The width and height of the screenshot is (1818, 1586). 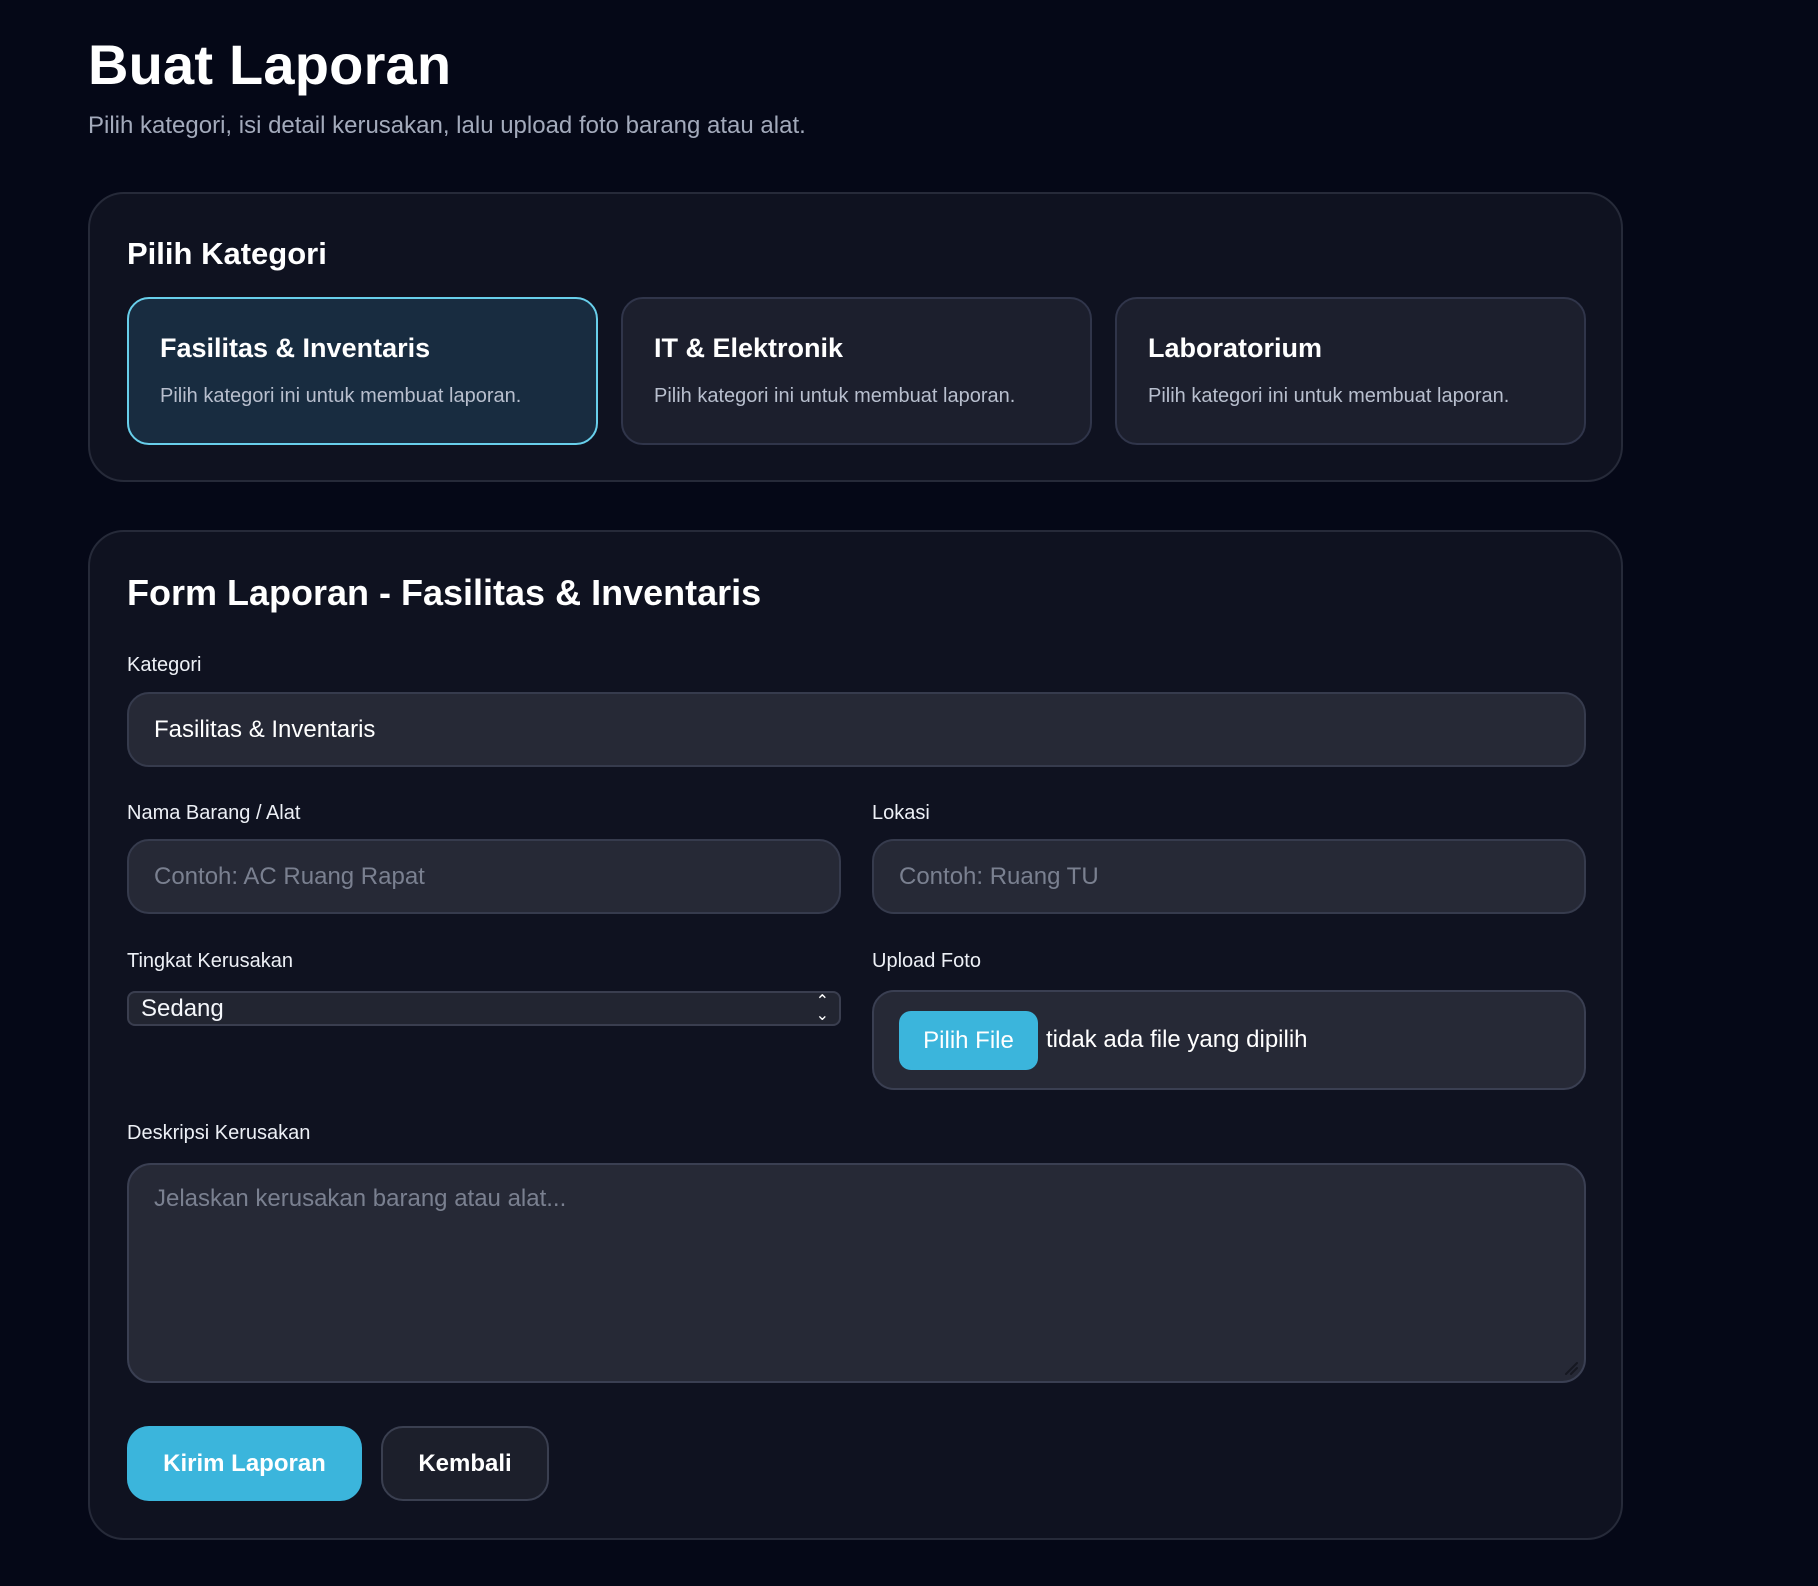 What do you see at coordinates (822, 1008) in the screenshot?
I see `chevron-up-down-icon: ⌃ ⌄` at bounding box center [822, 1008].